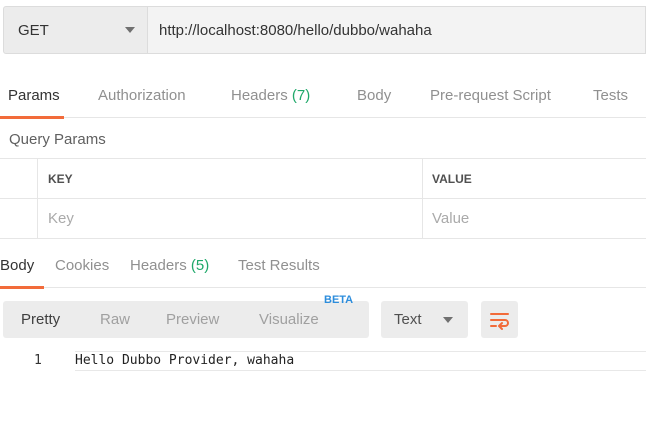  I want to click on value-header-label: VALUE, so click(452, 178).